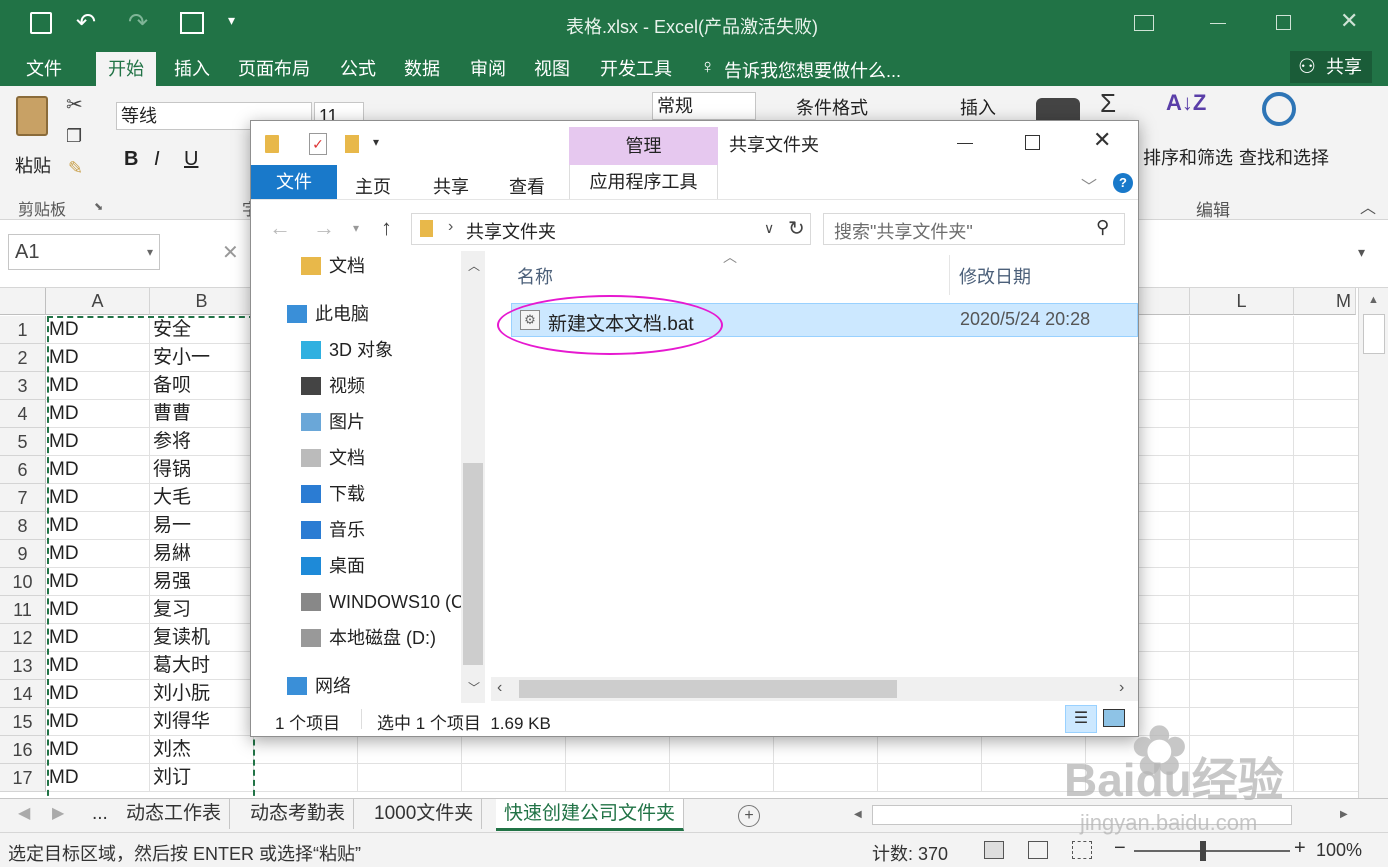 This screenshot has height=867, width=1388. I want to click on sort-filter-button: 排序和筛选, so click(1188, 157).